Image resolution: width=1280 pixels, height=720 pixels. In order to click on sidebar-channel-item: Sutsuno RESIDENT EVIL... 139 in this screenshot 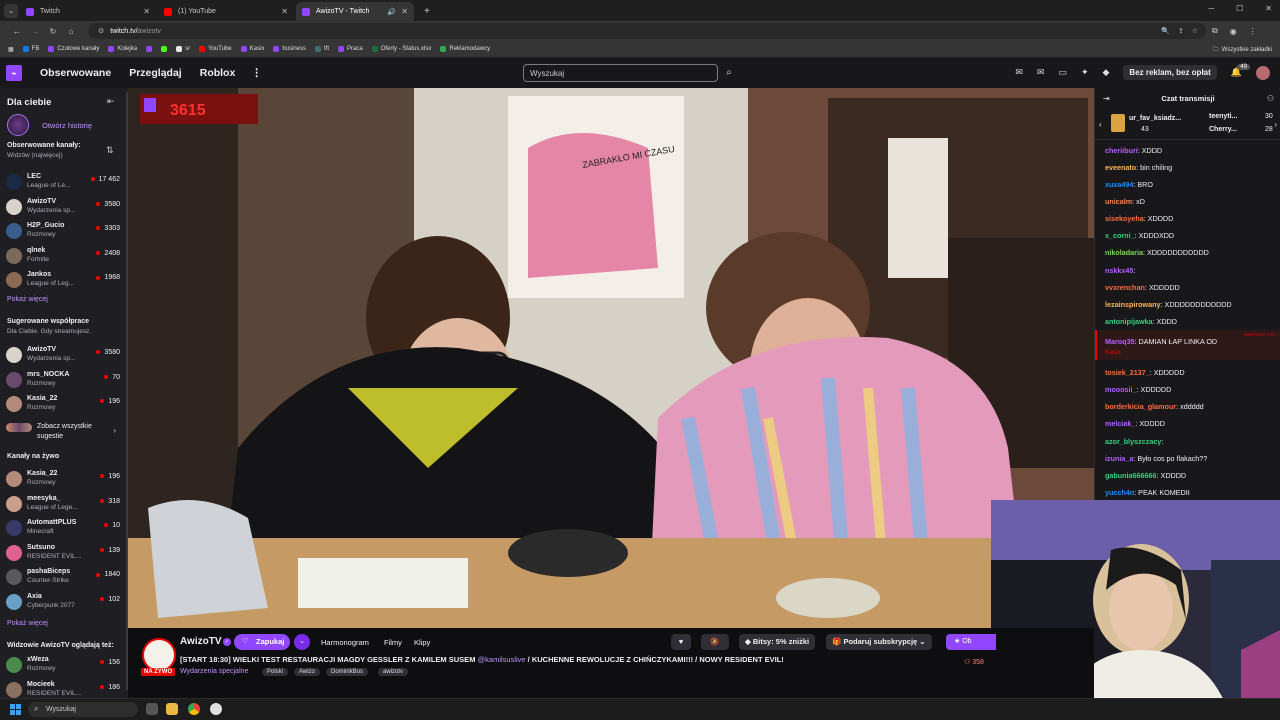, I will do `click(63, 553)`.